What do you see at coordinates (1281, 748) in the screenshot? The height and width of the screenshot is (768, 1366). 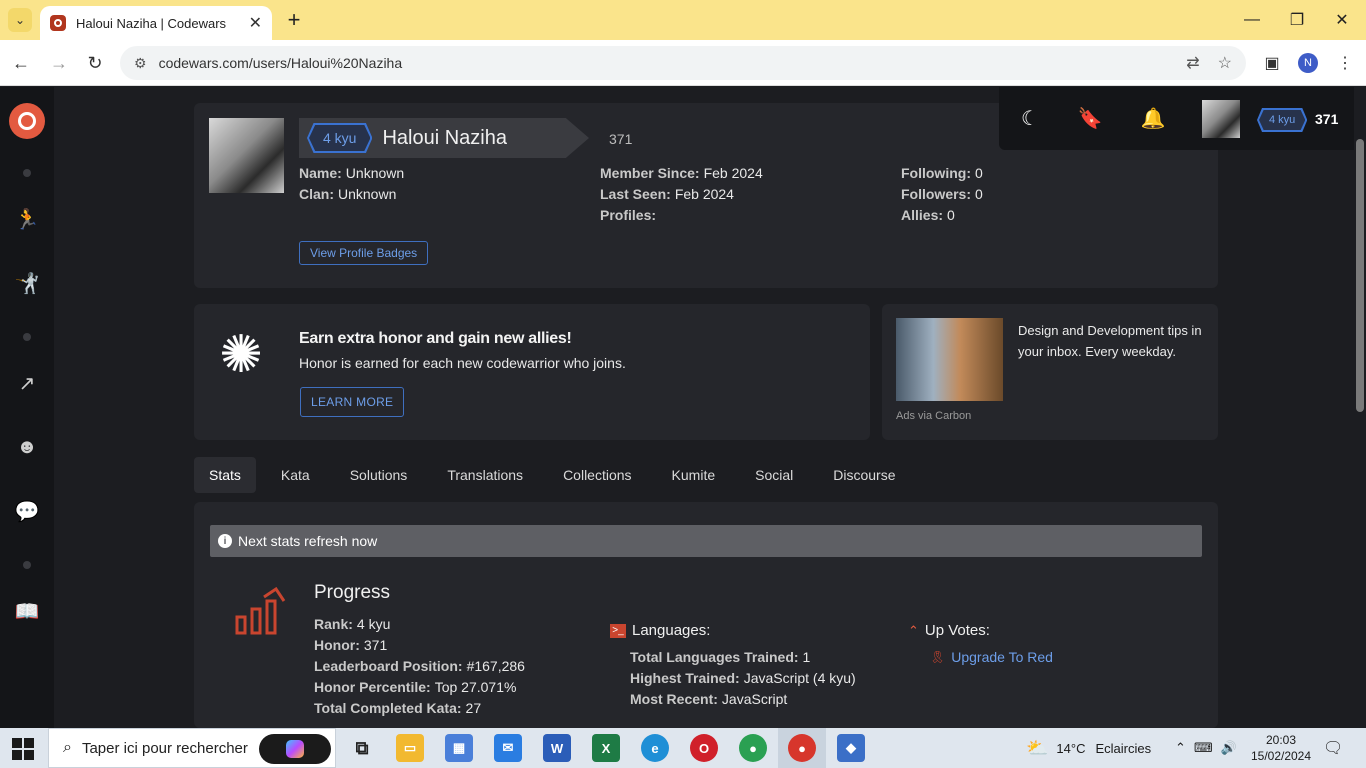 I see `taskbar-clock: 20:03 15/02/2024` at bounding box center [1281, 748].